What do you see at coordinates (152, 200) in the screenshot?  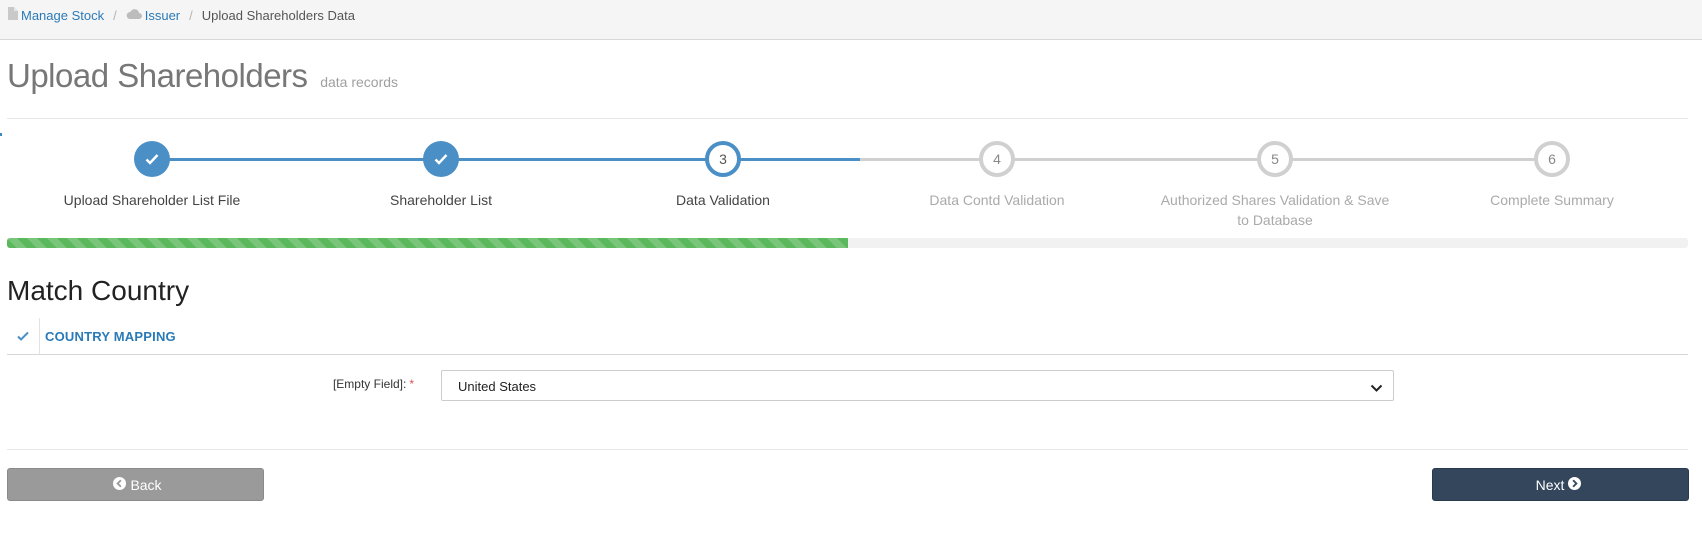 I see `step-label: Upload Shareholder List File` at bounding box center [152, 200].